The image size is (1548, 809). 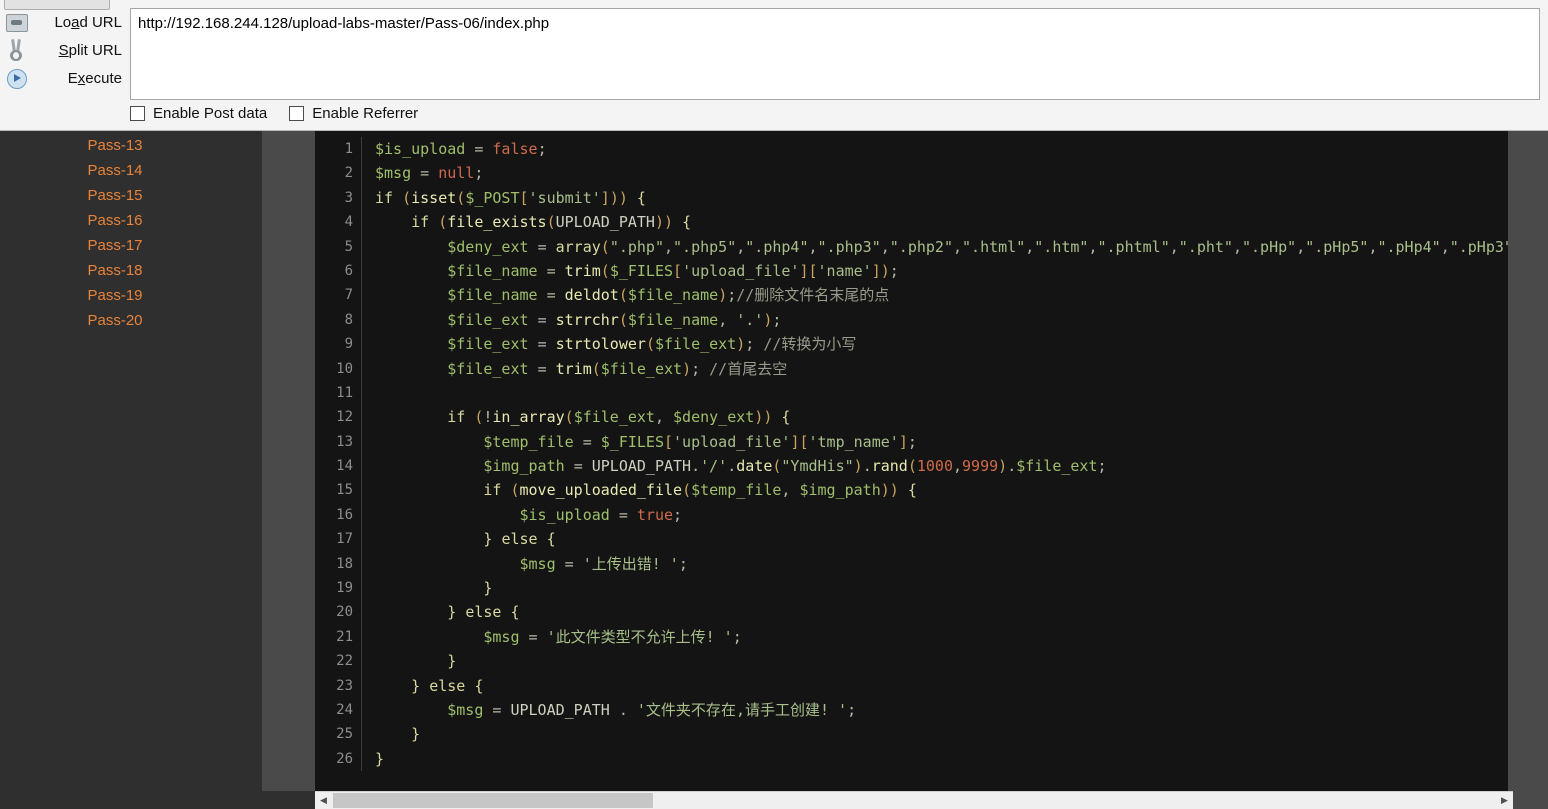 I want to click on scrollbar-thumb, so click(x=493, y=800).